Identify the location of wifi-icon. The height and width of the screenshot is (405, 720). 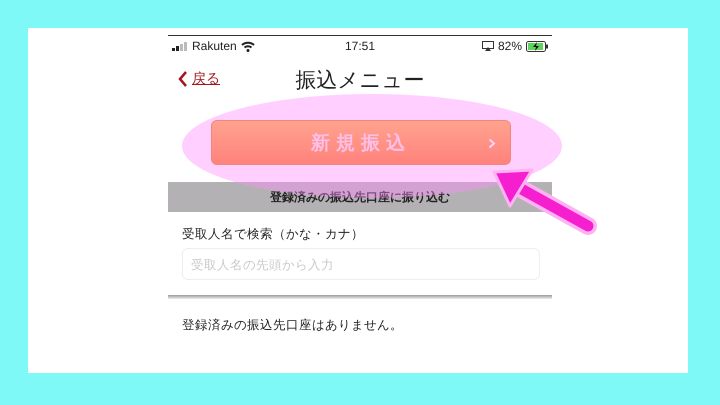
(247, 46).